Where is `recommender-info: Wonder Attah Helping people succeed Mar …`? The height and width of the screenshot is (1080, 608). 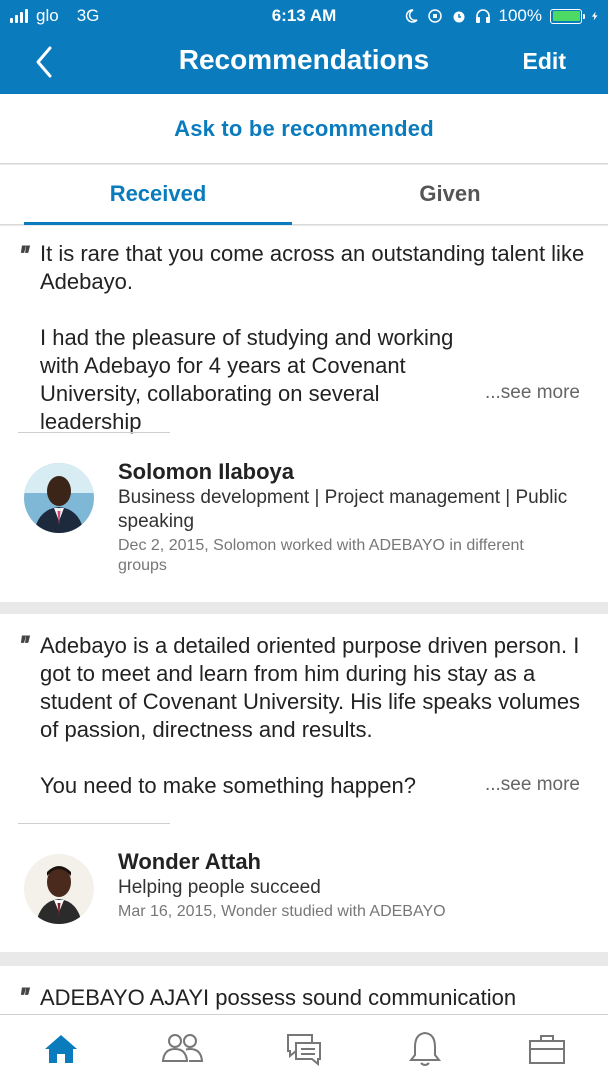
recommender-info: Wonder Attah Helping people succeed Mar … is located at coordinates (353, 885).